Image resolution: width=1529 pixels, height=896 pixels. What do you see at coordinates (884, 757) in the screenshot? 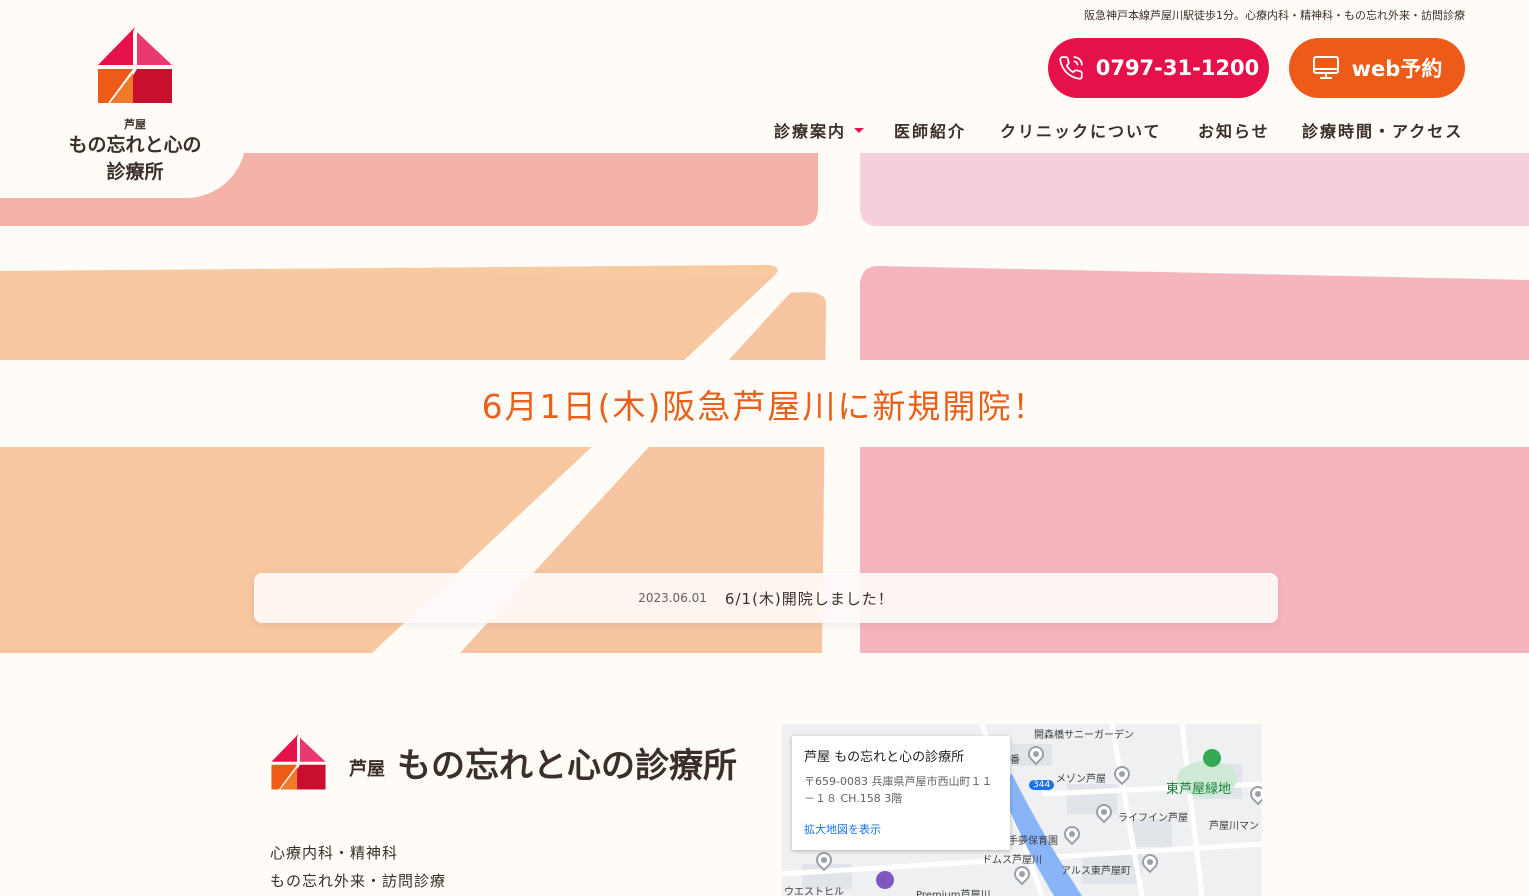
I see `map-card-title: 芦屋 もの忘れと心の診療所` at bounding box center [884, 757].